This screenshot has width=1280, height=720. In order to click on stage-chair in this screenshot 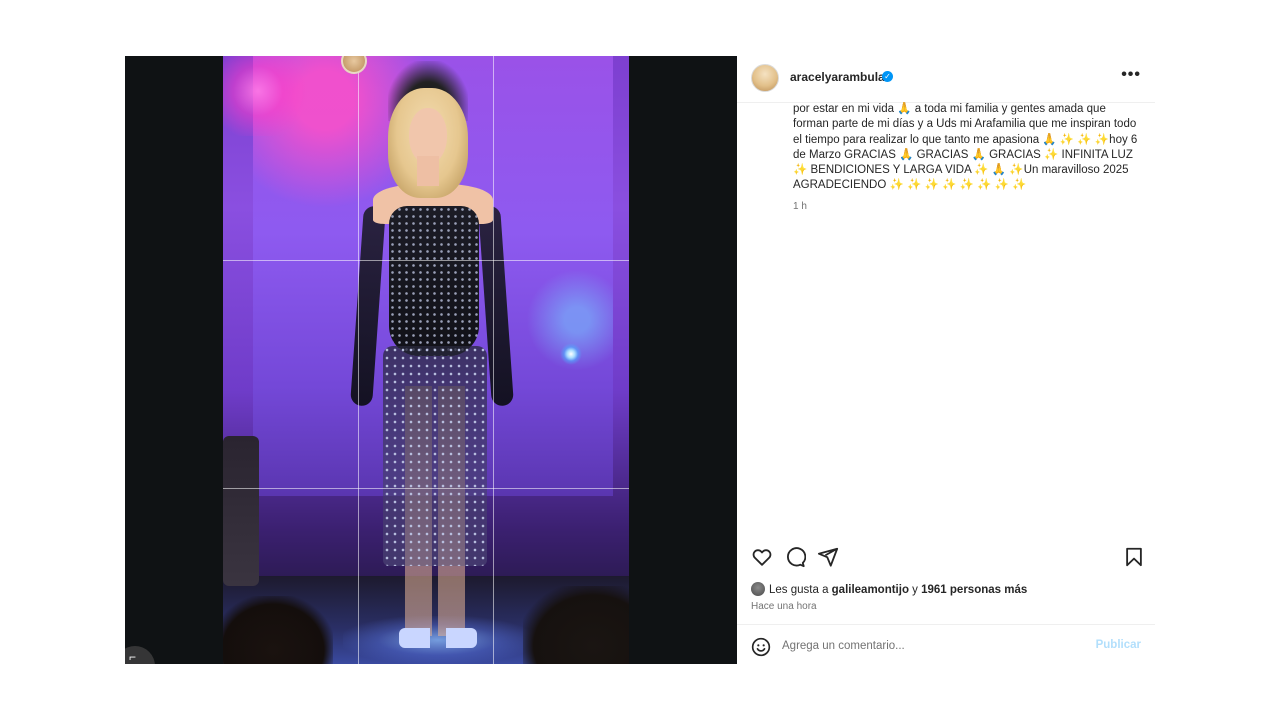, I will do `click(241, 511)`.